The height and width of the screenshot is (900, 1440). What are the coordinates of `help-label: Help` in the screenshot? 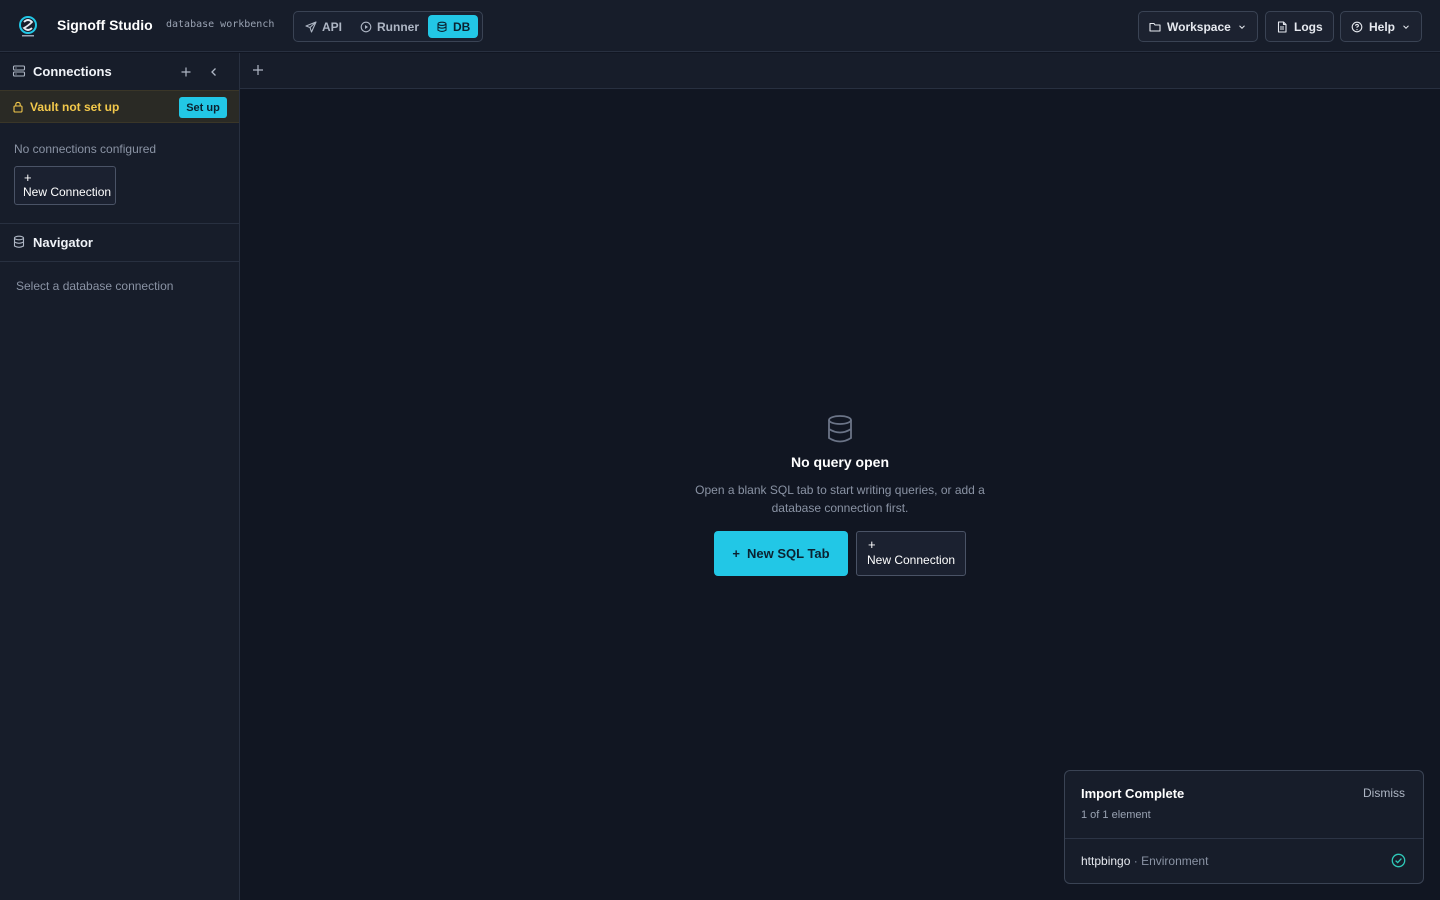 It's located at (1382, 26).